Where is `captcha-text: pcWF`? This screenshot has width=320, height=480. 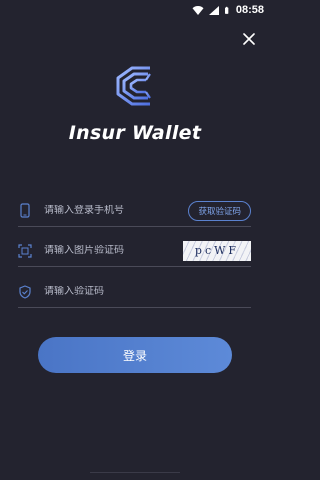
captcha-text: pcWF is located at coordinates (217, 250).